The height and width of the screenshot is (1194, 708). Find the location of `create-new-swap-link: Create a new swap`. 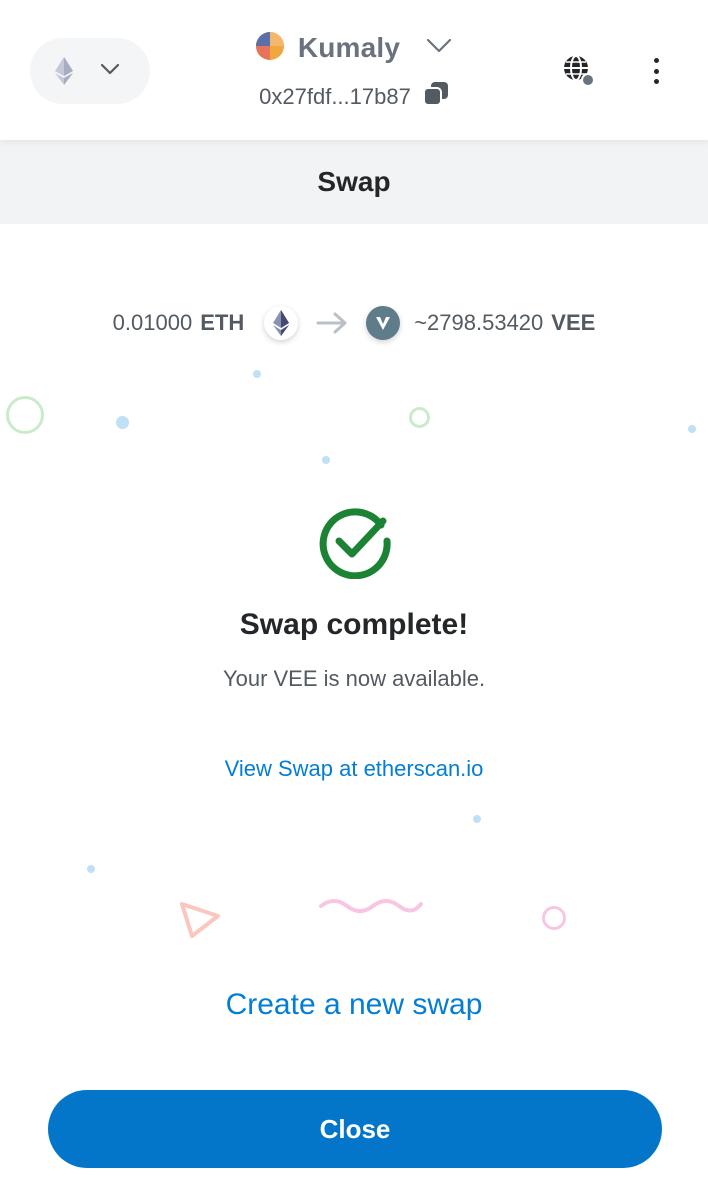

create-new-swap-link: Create a new swap is located at coordinates (354, 1005).